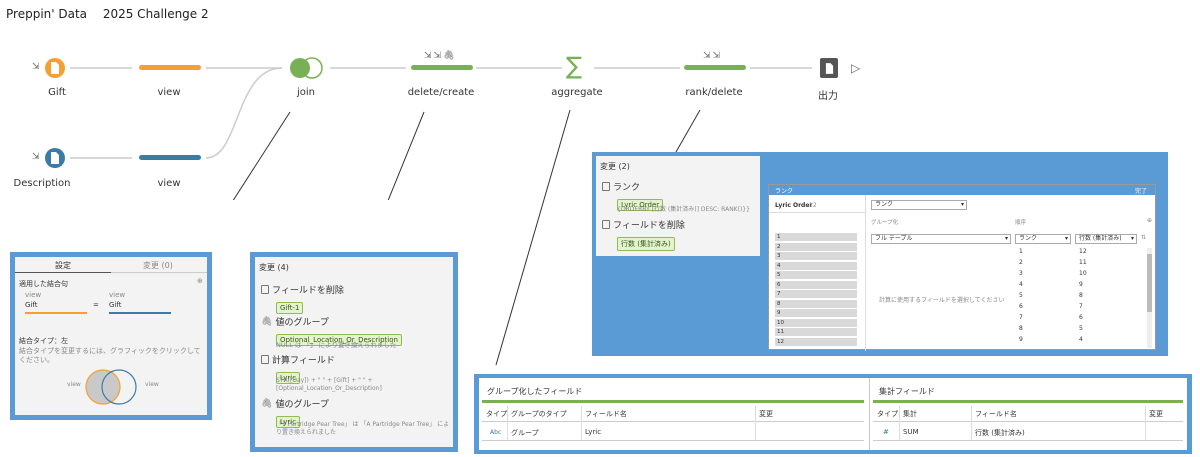  I want to click on join-node-icon, so click(307, 68).